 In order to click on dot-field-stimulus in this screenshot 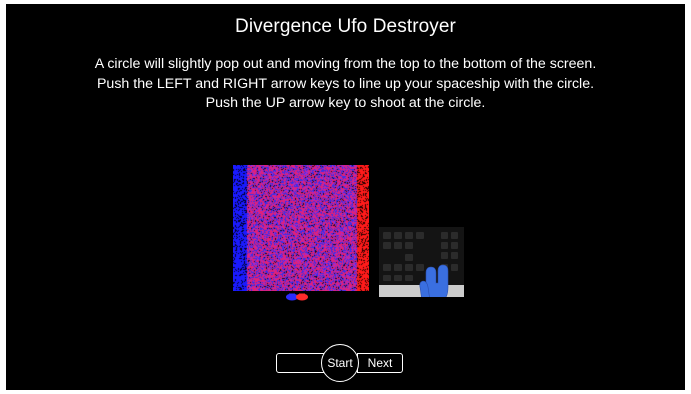, I will do `click(301, 228)`.